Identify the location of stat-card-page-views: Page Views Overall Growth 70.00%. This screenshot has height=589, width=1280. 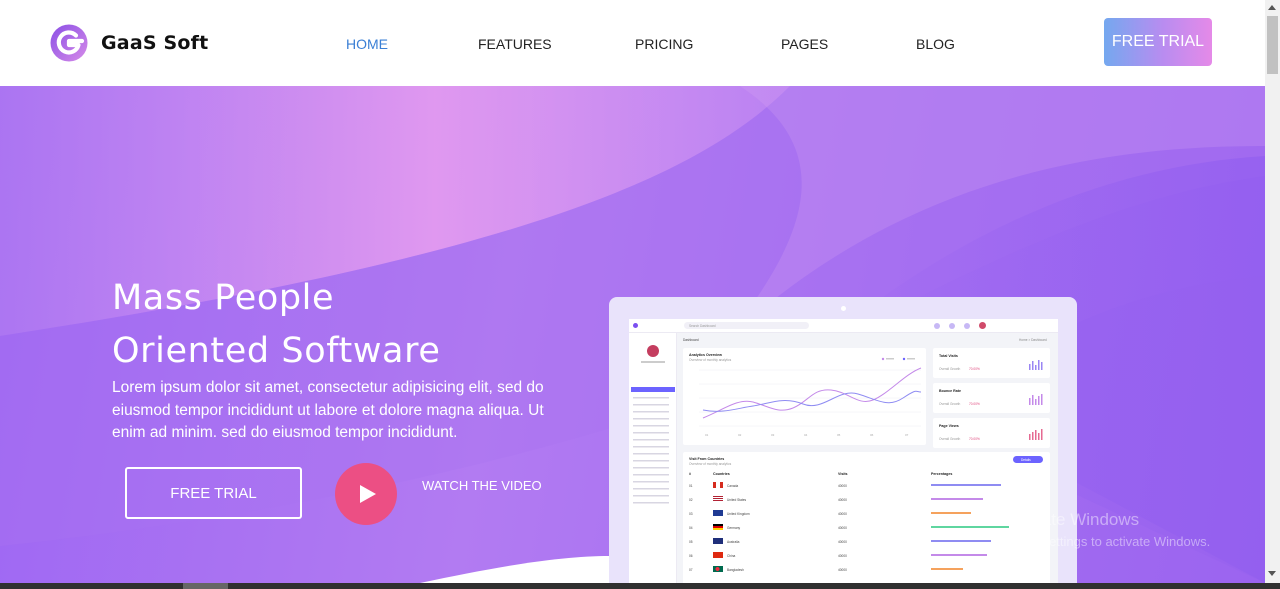
(991, 433).